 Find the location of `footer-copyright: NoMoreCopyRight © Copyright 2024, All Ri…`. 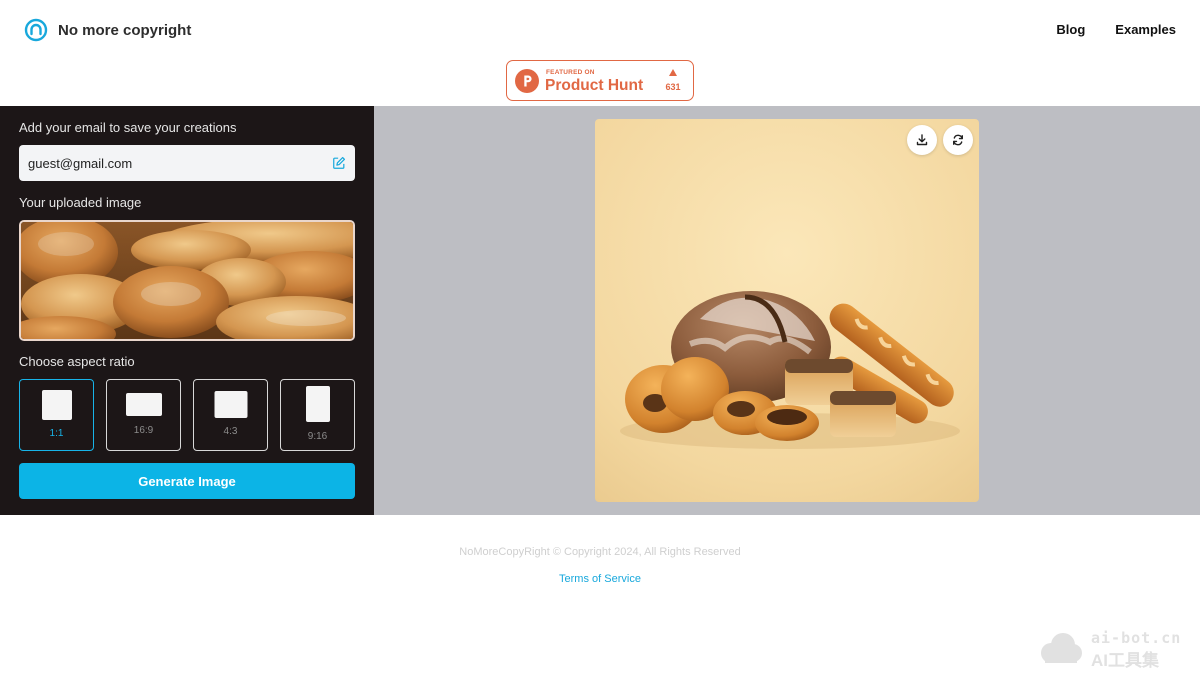

footer-copyright: NoMoreCopyRight © Copyright 2024, All Ri… is located at coordinates (600, 552).